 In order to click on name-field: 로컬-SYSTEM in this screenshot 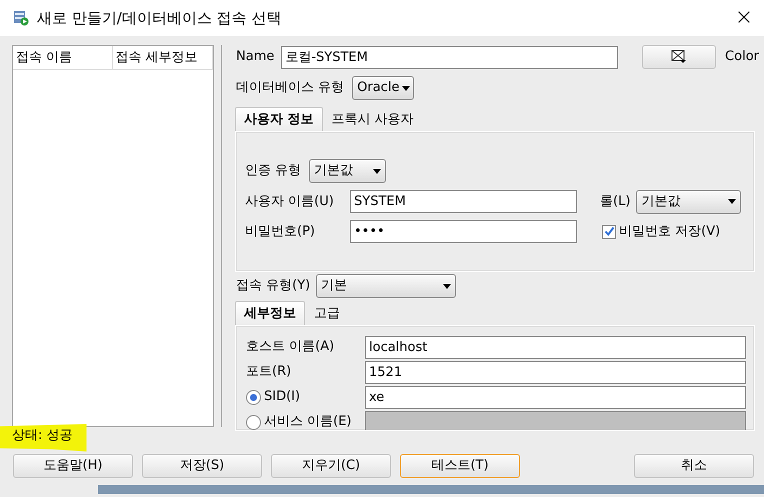, I will do `click(449, 57)`.